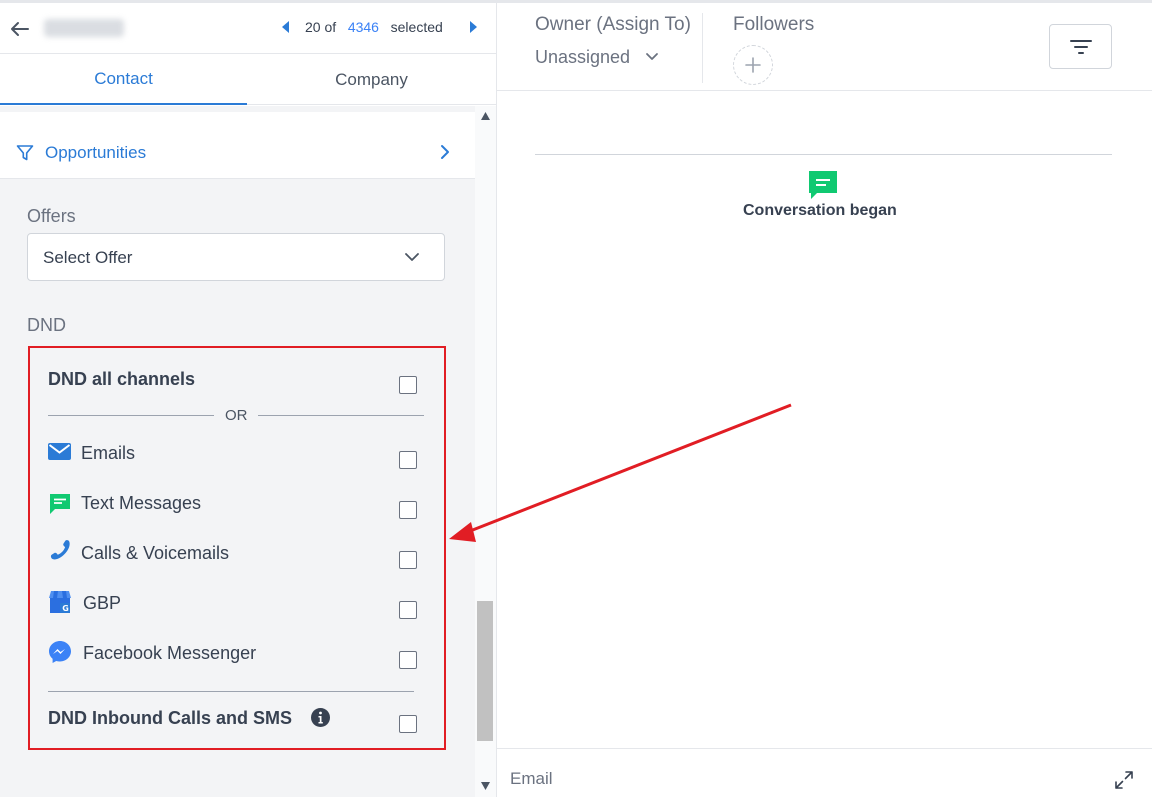 The width and height of the screenshot is (1152, 797). Describe the element at coordinates (702, 48) in the screenshot. I see `header-divider` at that location.